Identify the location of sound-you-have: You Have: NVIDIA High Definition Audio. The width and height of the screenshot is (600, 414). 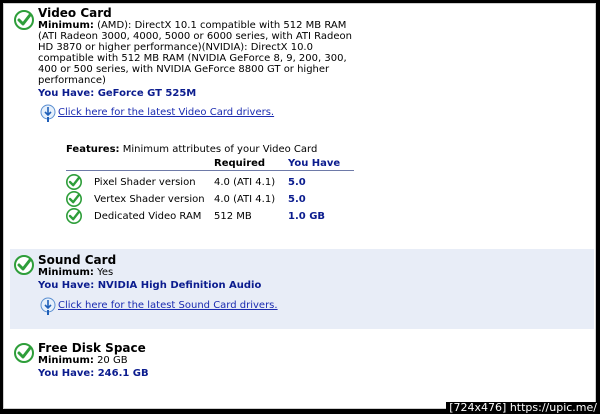
(150, 285).